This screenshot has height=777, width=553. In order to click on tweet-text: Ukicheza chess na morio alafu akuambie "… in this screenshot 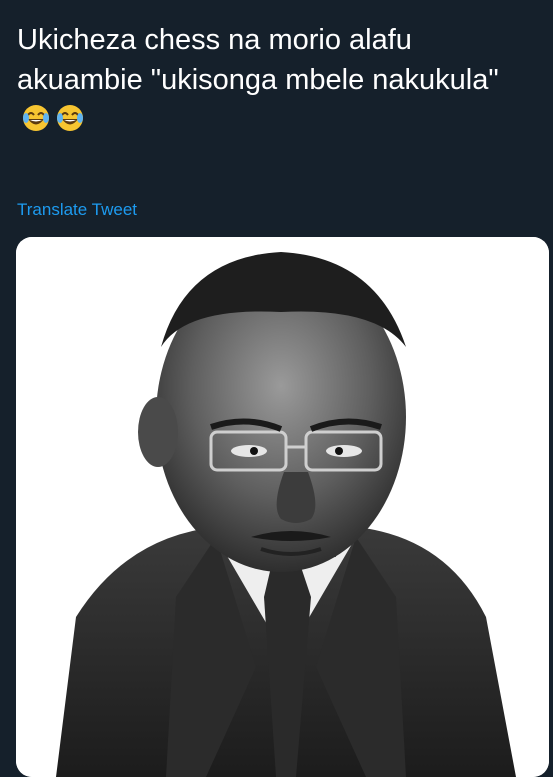, I will do `click(258, 60)`.